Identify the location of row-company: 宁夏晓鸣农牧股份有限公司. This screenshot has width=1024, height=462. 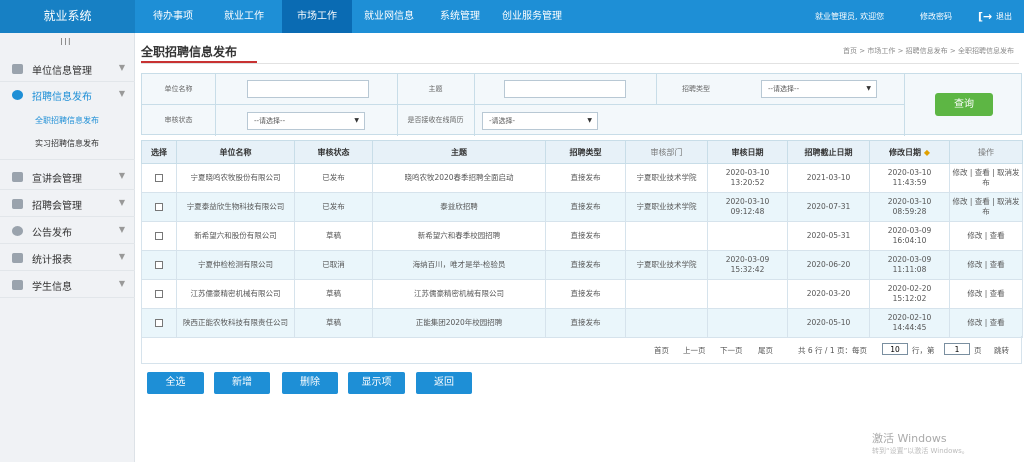
(235, 178).